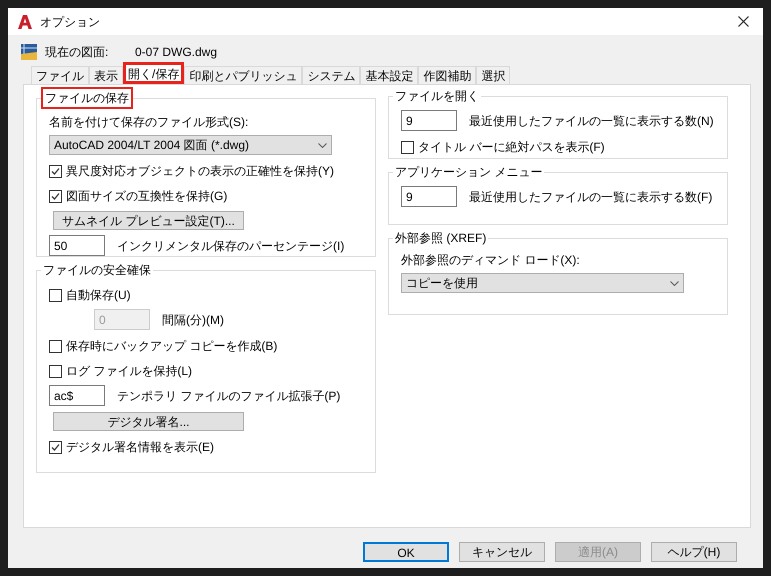 Image resolution: width=771 pixels, height=576 pixels. Describe the element at coordinates (511, 147) in the screenshot. I see `checkbox-label: タイトル バーに絶対パスを表示(F)` at that location.